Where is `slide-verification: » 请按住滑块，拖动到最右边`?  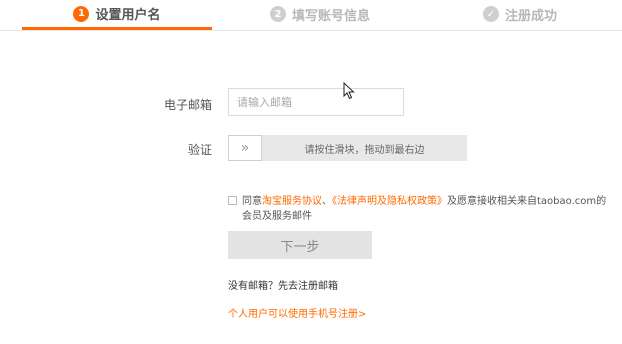 slide-verification: » 请按住滑块，拖动到最右边 is located at coordinates (347, 148).